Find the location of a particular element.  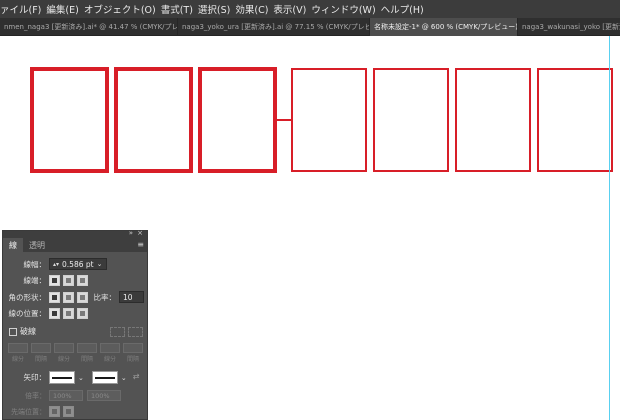

cap-round-icon is located at coordinates (68, 280).